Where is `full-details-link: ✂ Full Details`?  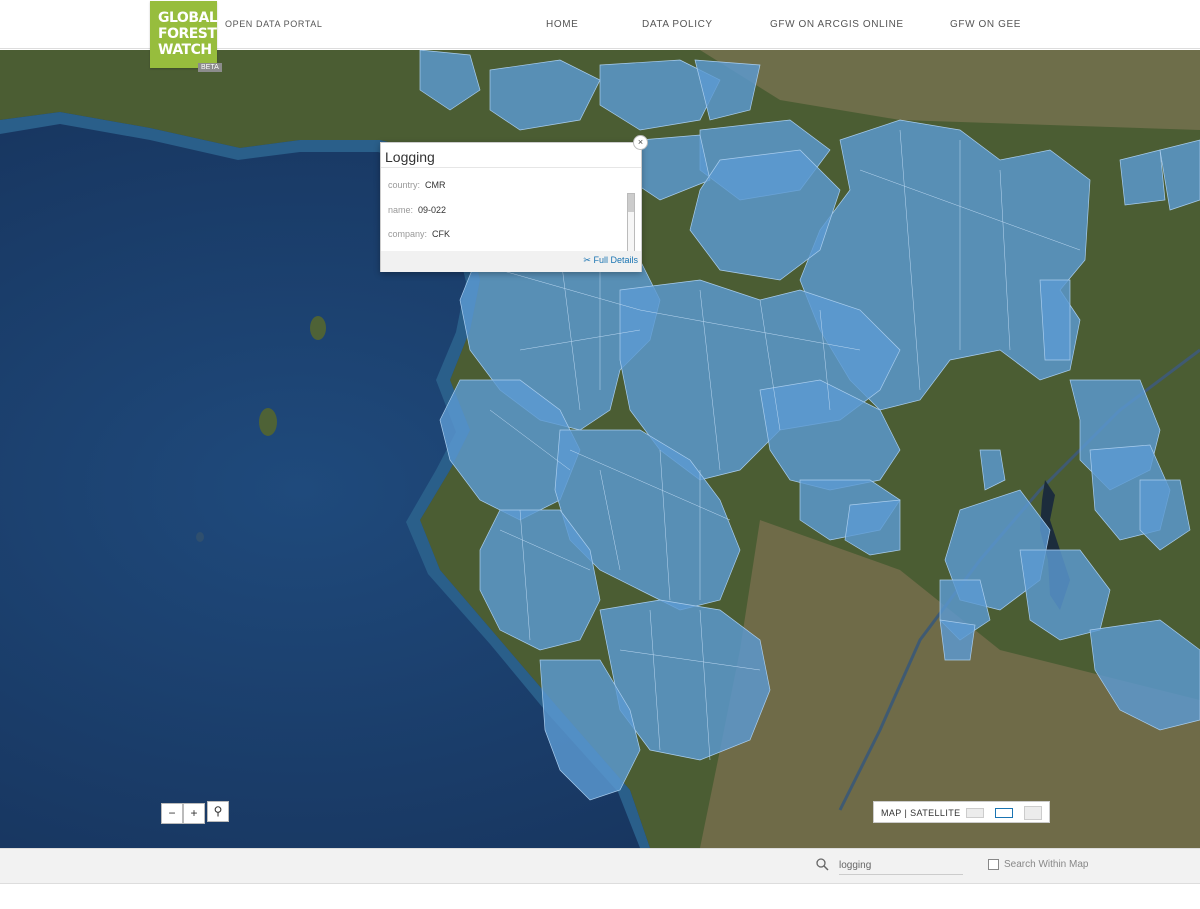
full-details-link: ✂ Full Details is located at coordinates (610, 260).